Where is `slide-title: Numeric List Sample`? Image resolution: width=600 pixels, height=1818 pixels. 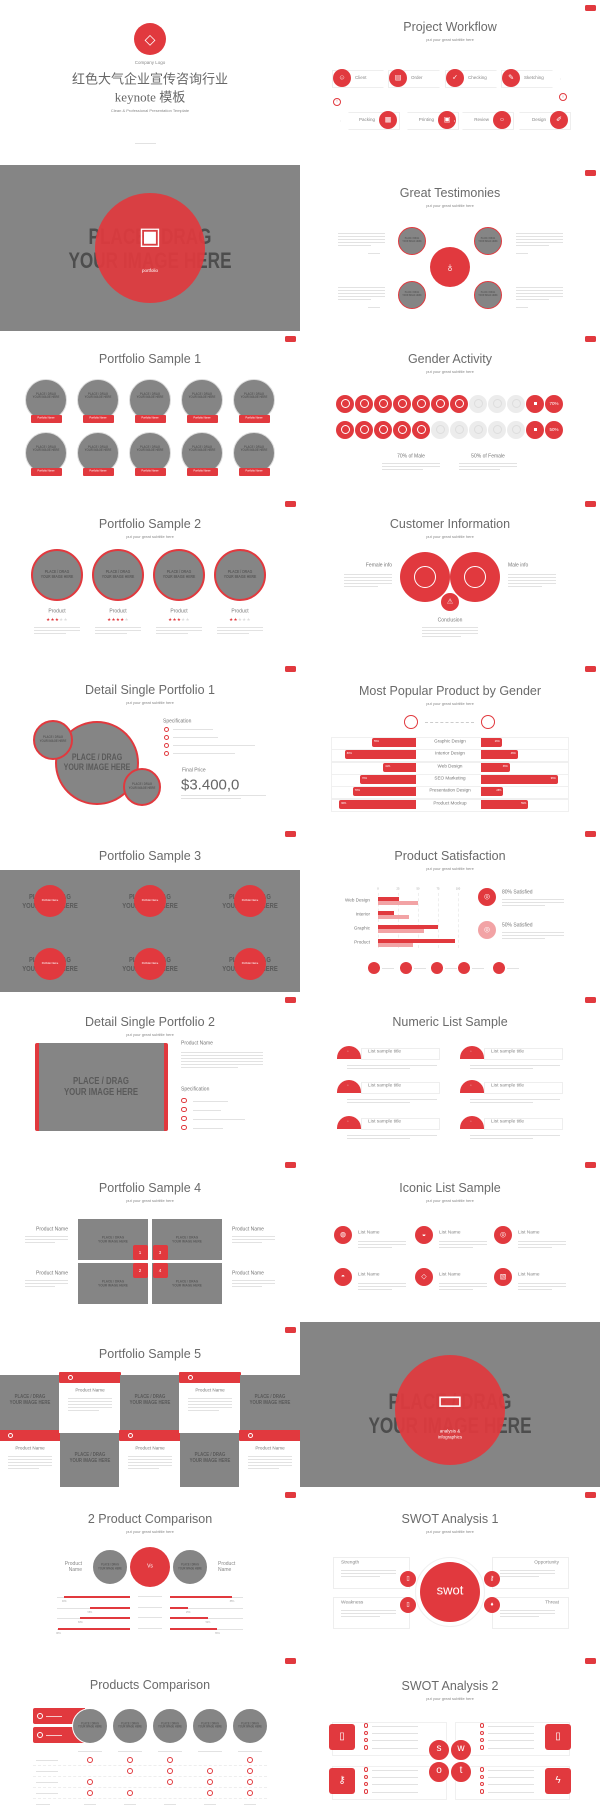
slide-title: Numeric List Sample is located at coordinates (450, 1021).